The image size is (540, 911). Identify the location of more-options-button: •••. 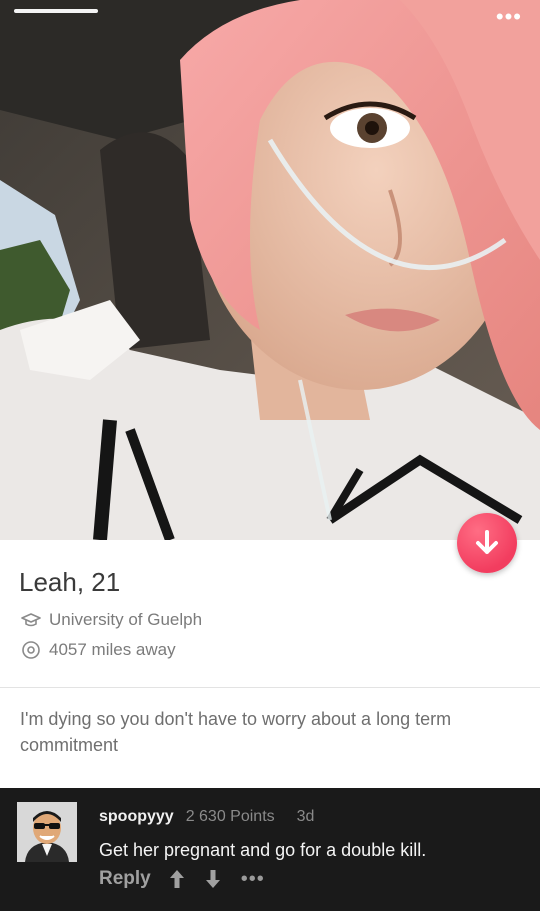
(509, 17).